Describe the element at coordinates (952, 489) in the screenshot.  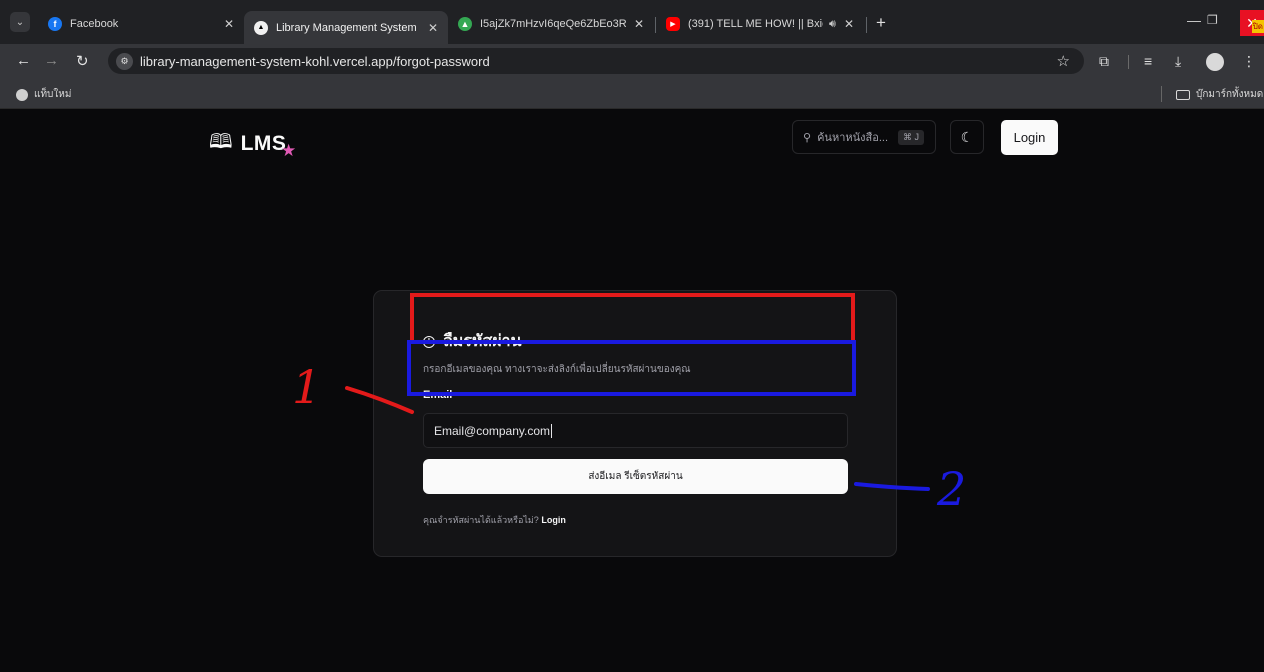
I see `annotation-number-2: 2` at that location.